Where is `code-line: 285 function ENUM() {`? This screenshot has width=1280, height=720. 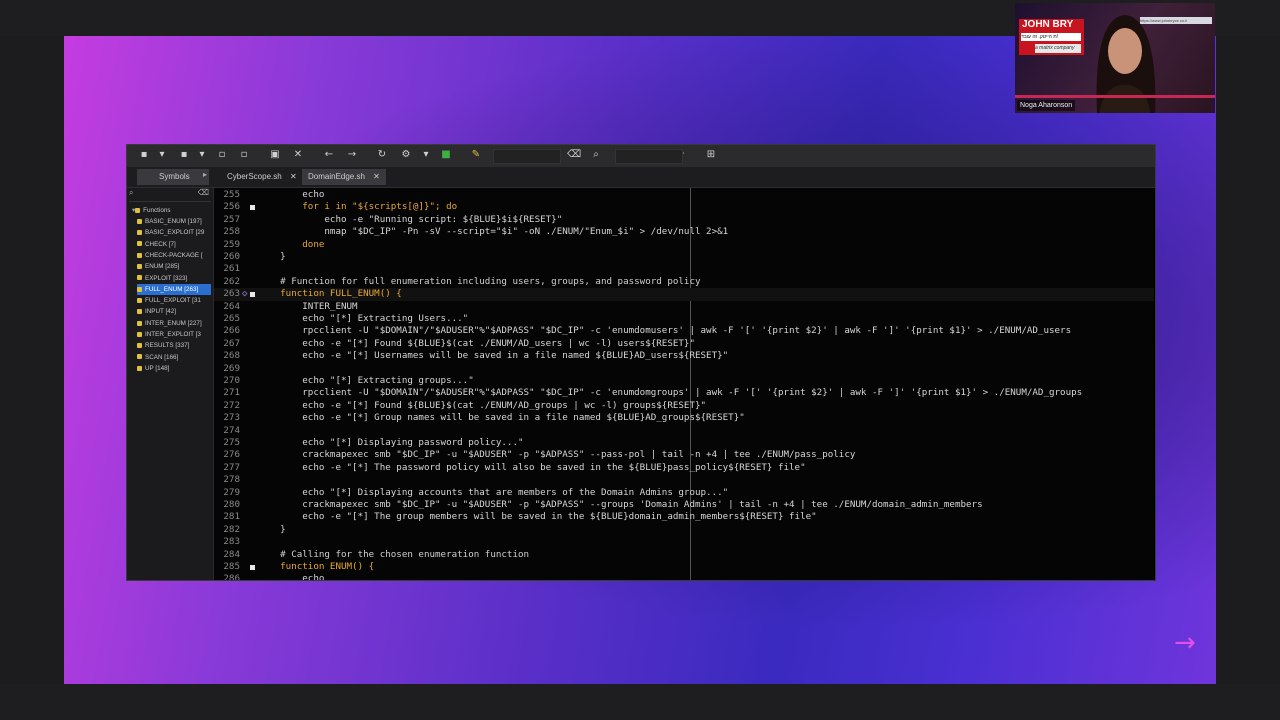 code-line: 285 function ENUM() { is located at coordinates (684, 567).